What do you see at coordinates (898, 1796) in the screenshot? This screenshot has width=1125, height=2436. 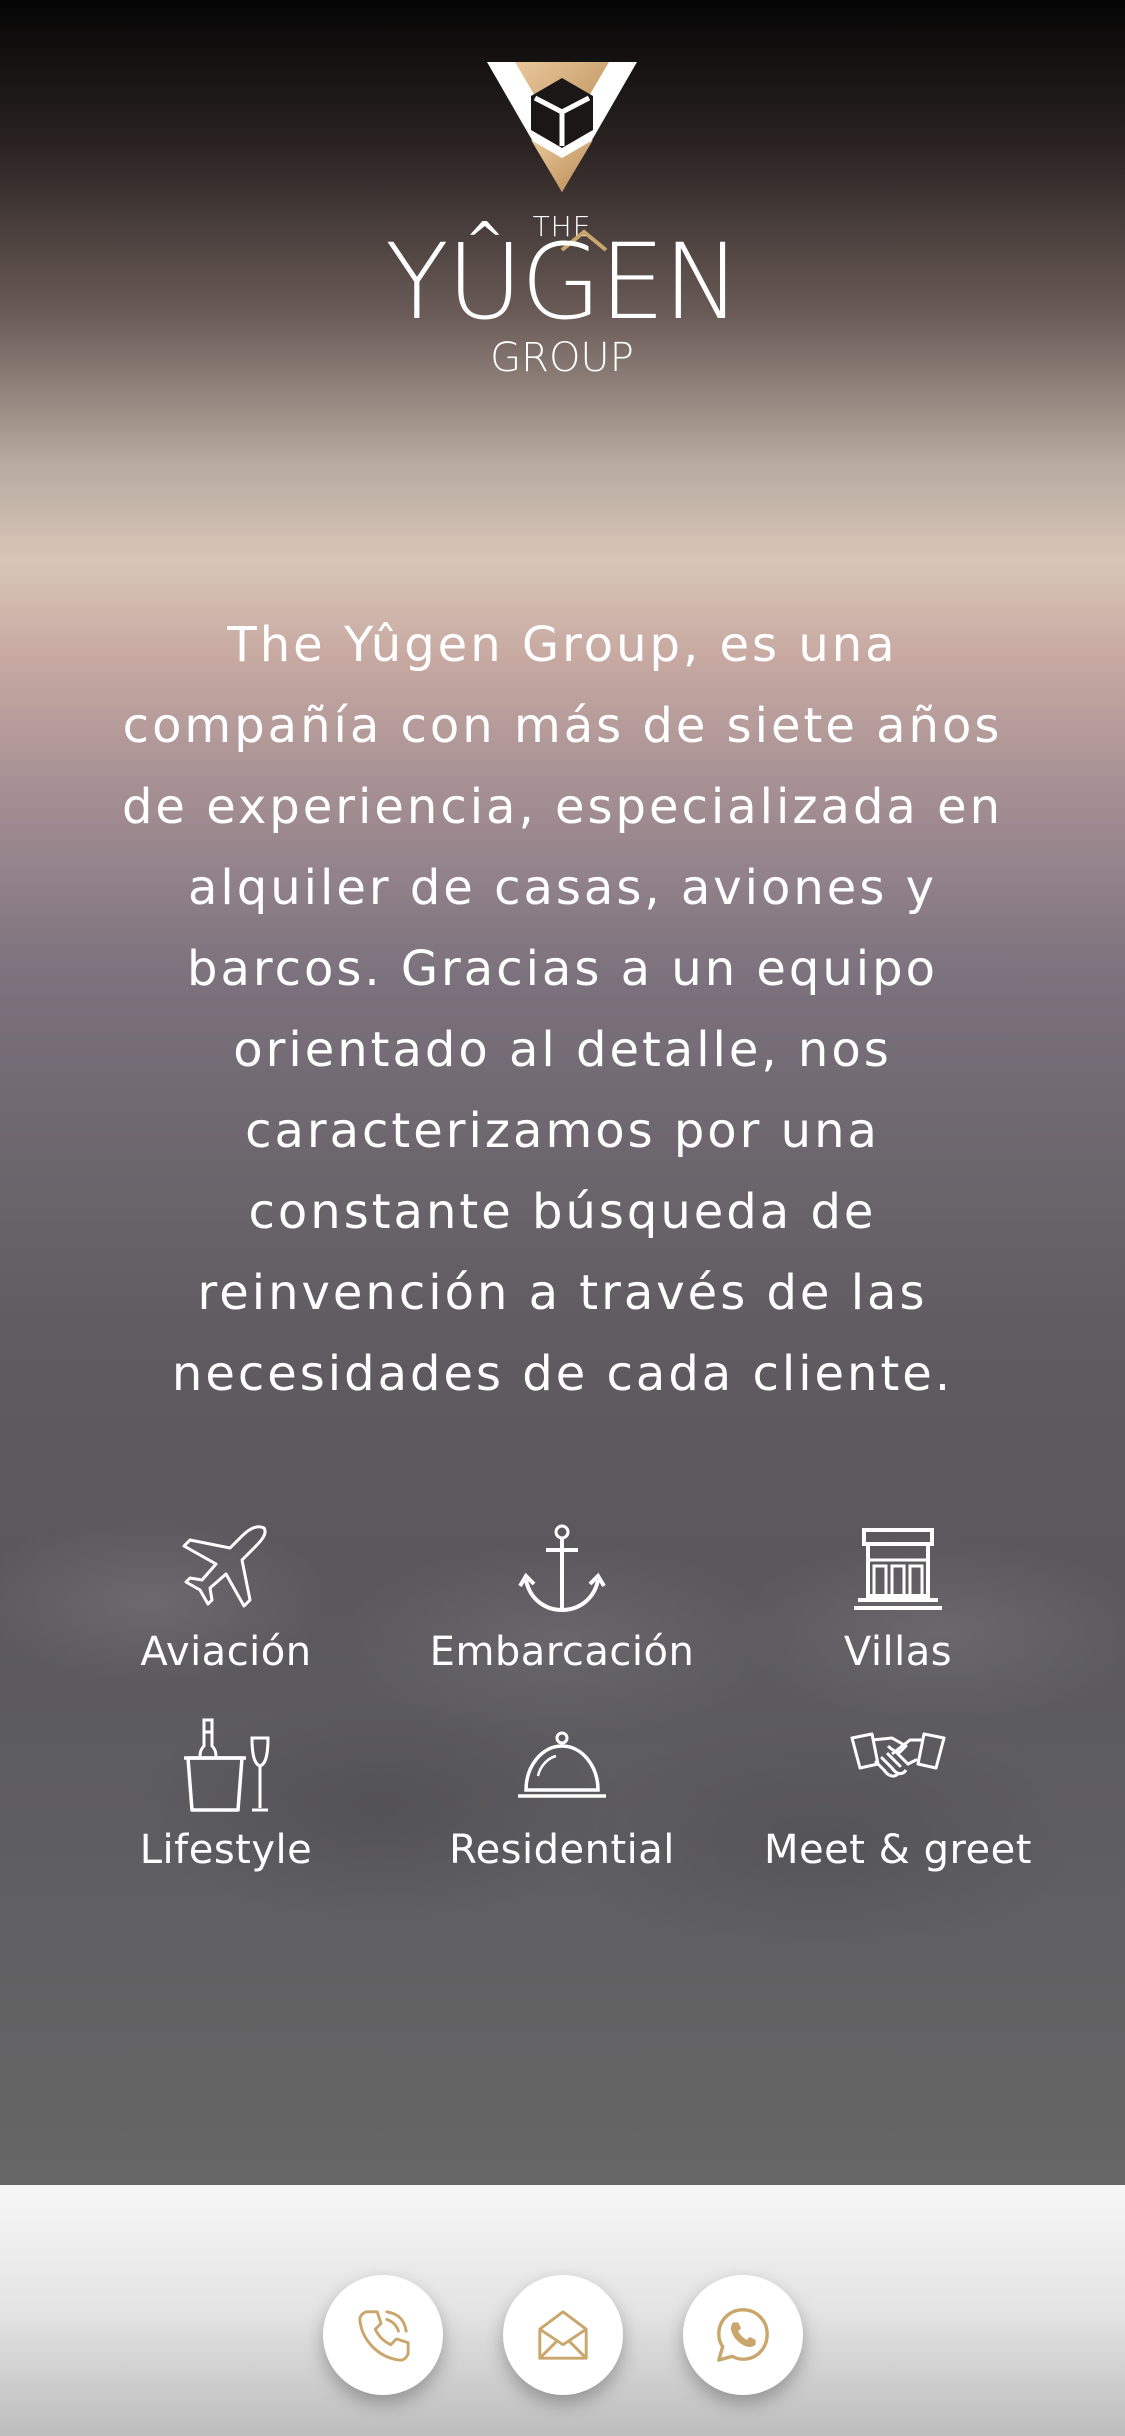 I see `service-meet-greet: Meet & greet` at bounding box center [898, 1796].